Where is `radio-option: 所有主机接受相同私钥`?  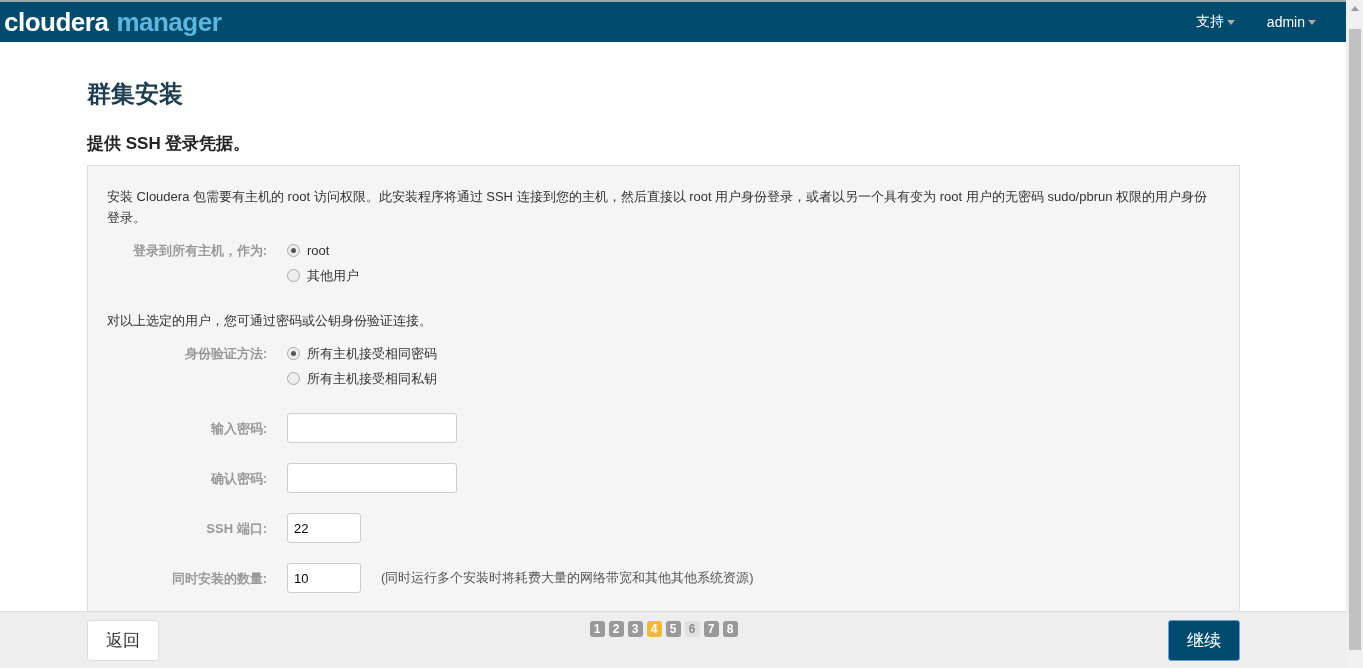 radio-option: 所有主机接受相同私钥 is located at coordinates (362, 378).